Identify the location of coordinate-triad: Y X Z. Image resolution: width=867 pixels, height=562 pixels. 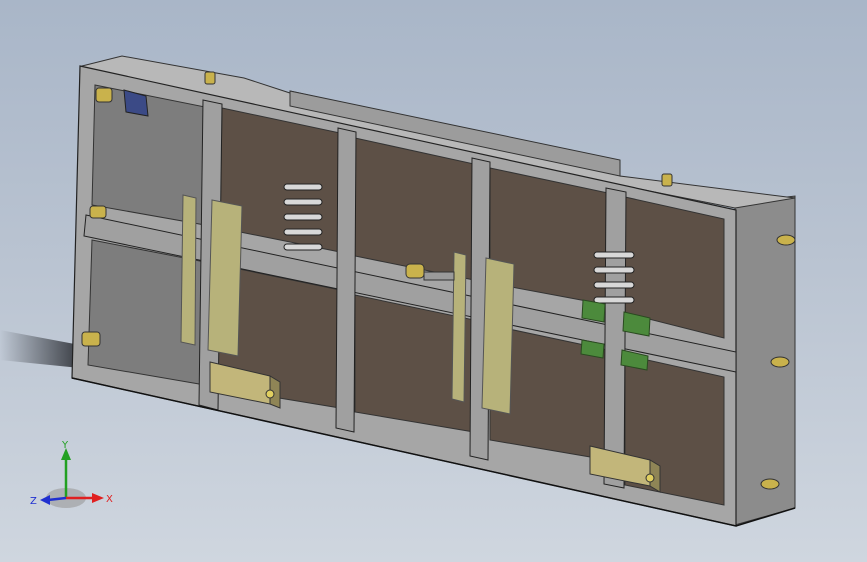
(71, 474).